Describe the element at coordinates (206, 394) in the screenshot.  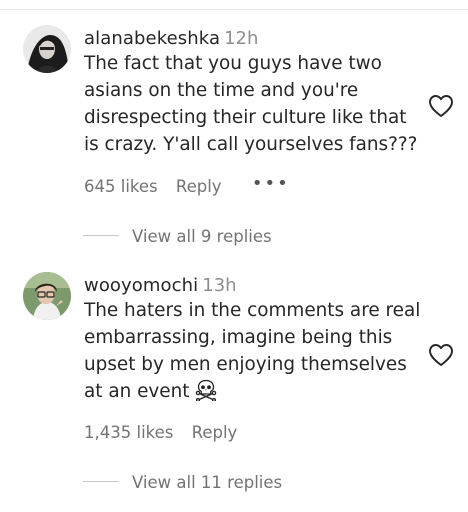
I see `skull-and-crossbones-icon` at that location.